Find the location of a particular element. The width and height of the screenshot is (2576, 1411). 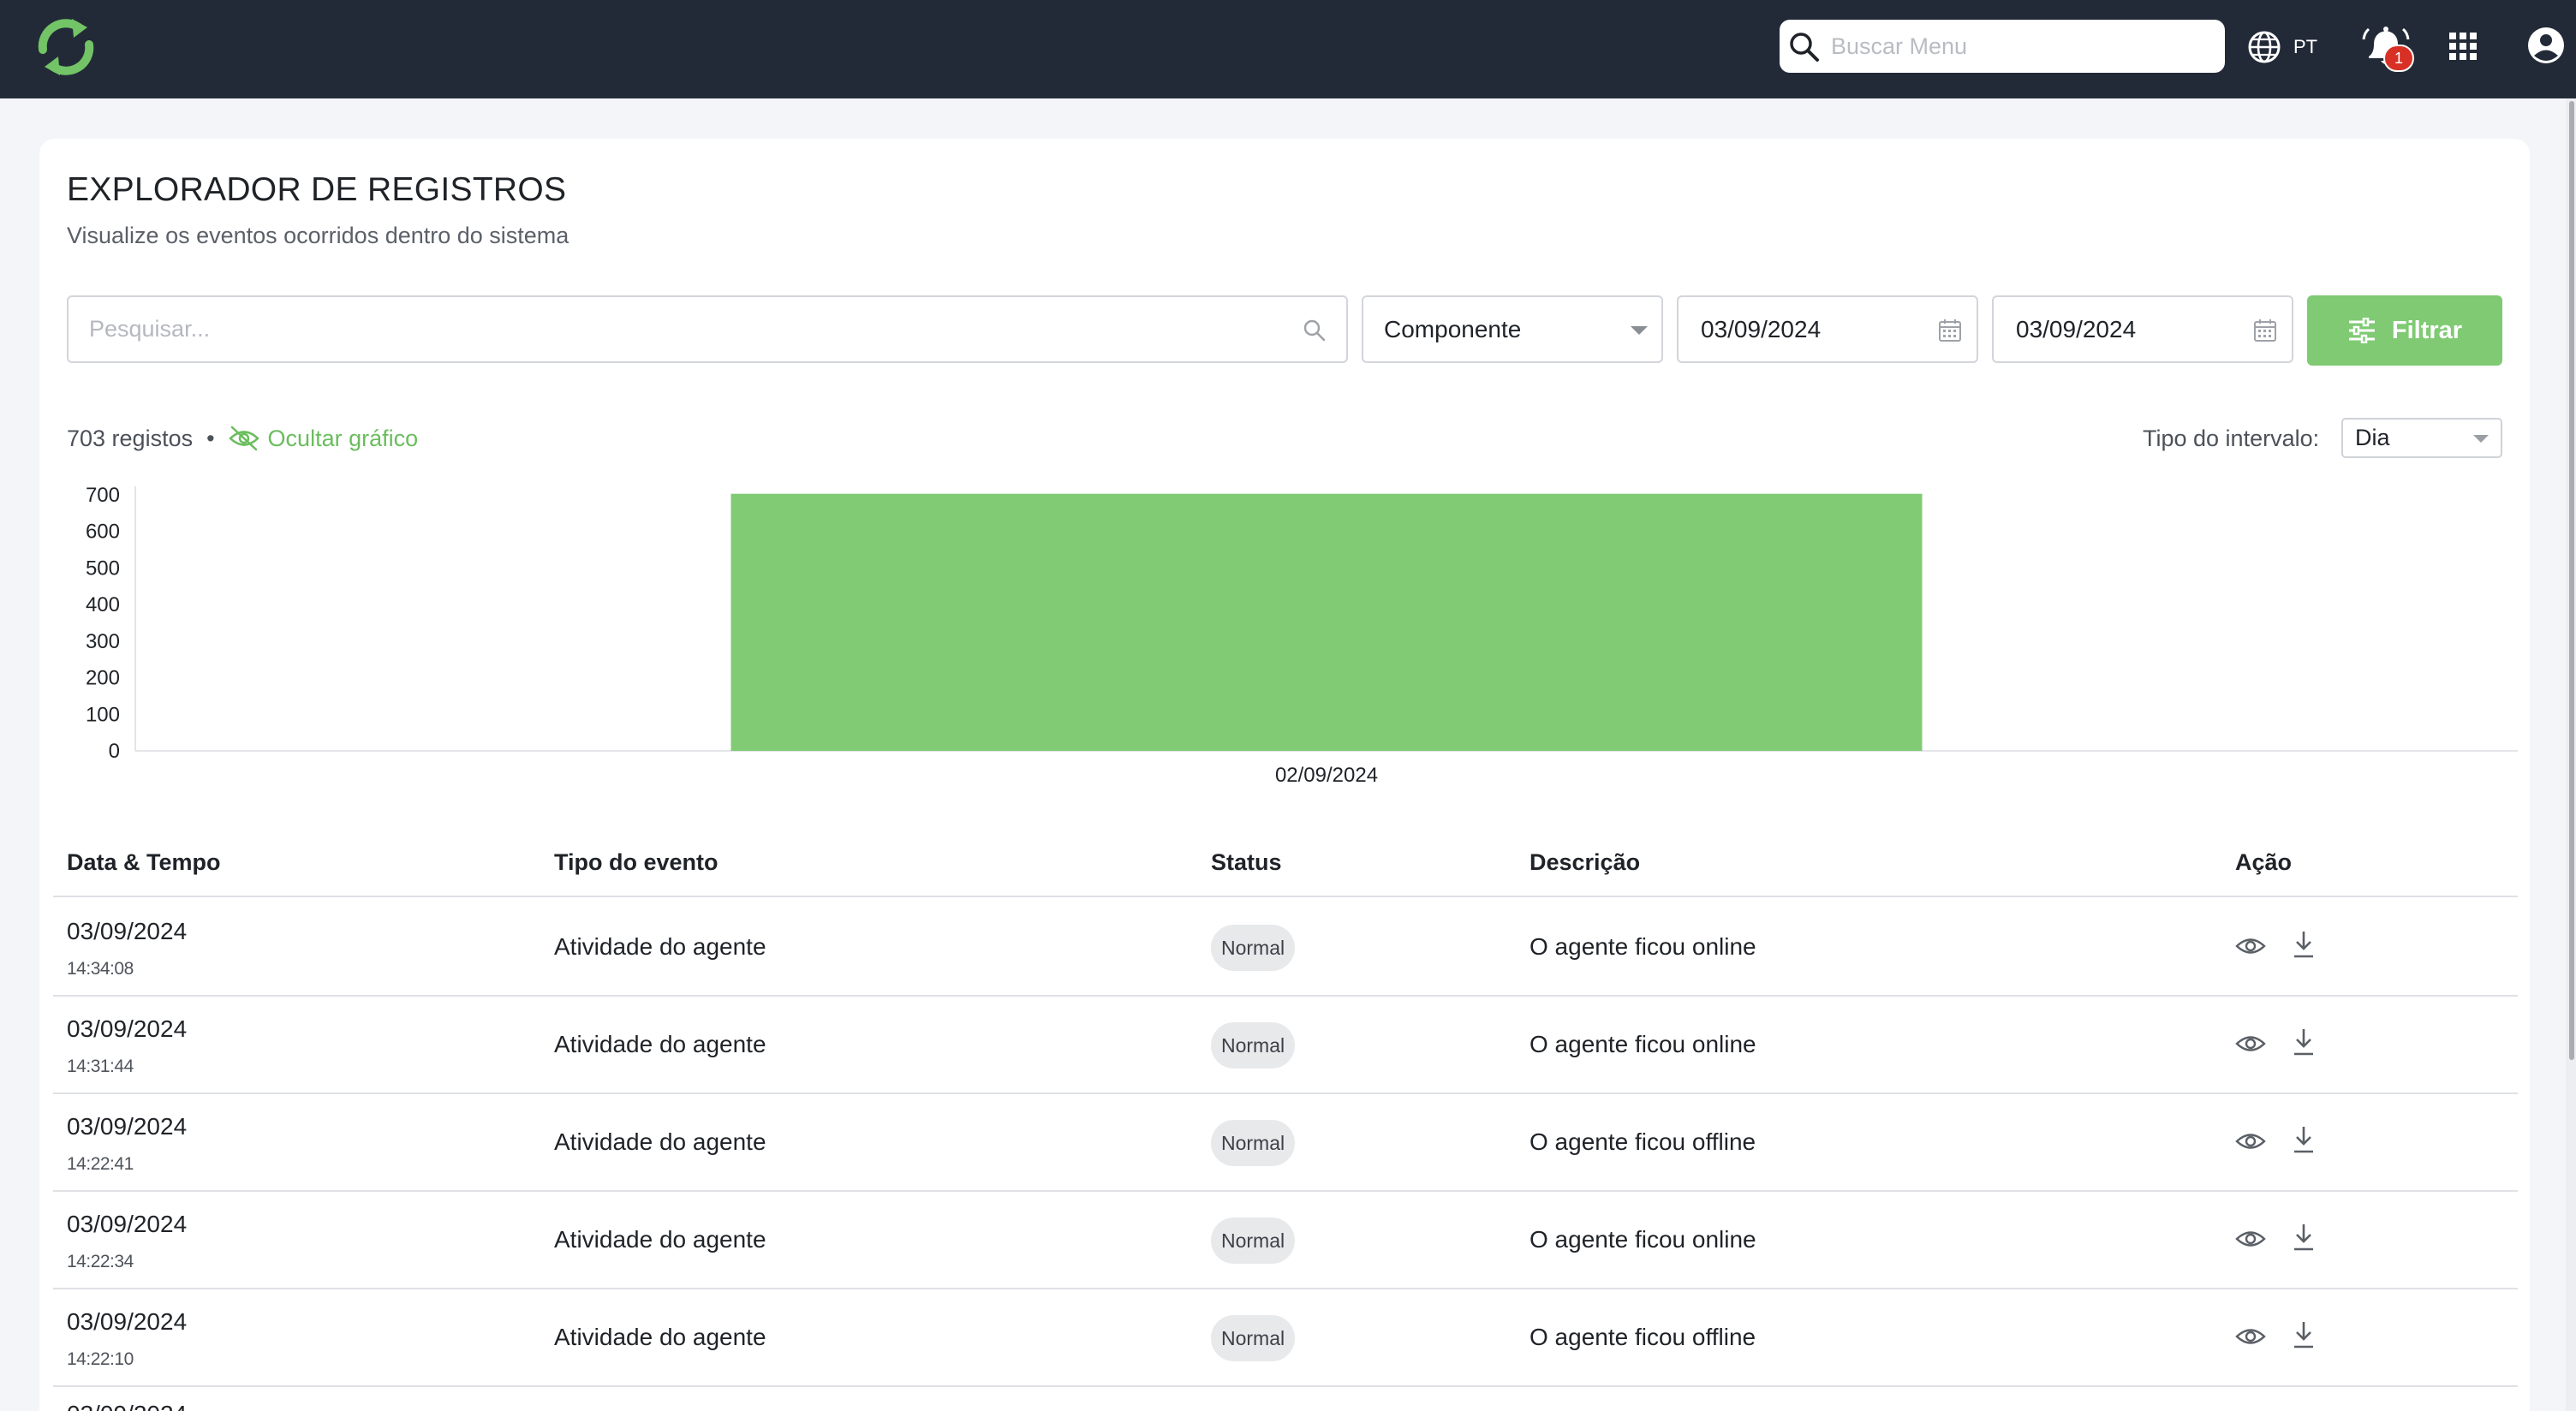

records-search-box is located at coordinates (708, 329).